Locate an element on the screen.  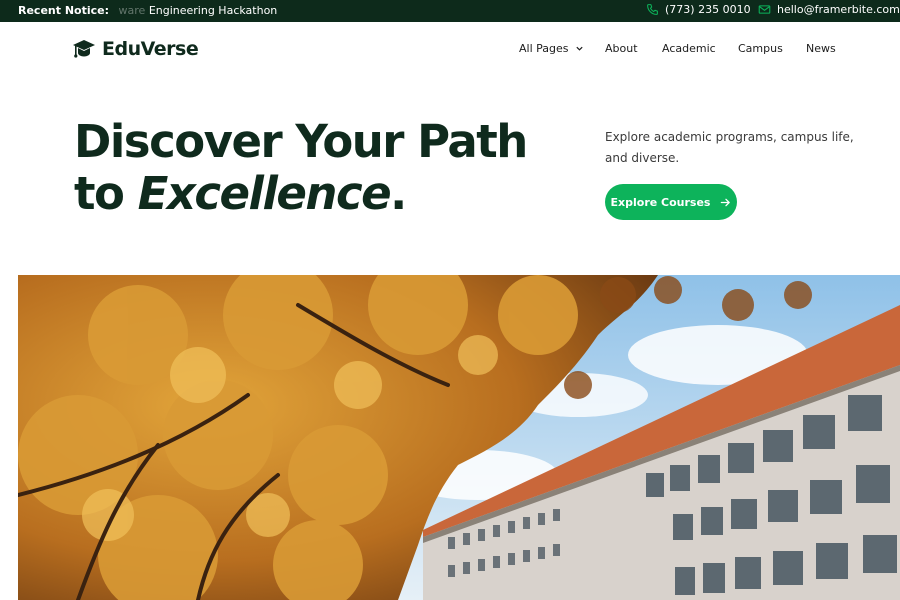
hero-title-emphasis: Excellence is located at coordinates (264, 193).